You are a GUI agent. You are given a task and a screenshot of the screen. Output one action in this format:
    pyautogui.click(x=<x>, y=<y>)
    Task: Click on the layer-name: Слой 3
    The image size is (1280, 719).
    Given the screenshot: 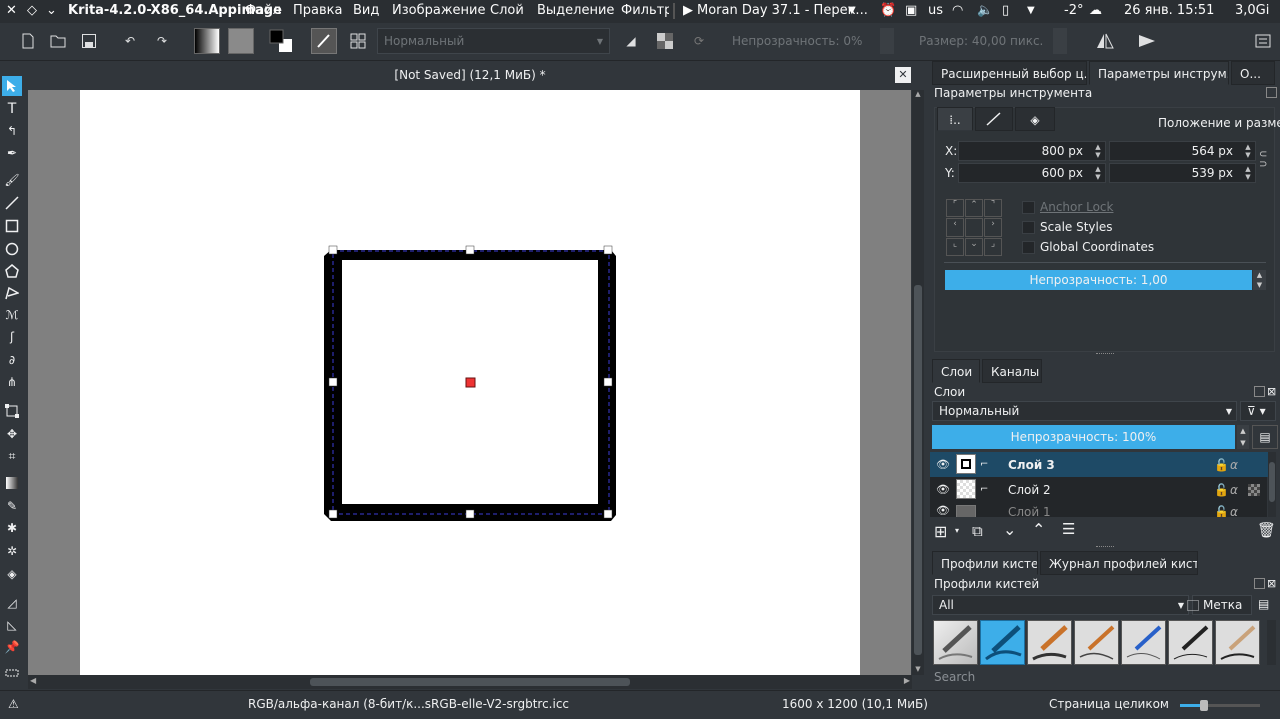 What is the action you would take?
    pyautogui.click(x=1031, y=465)
    